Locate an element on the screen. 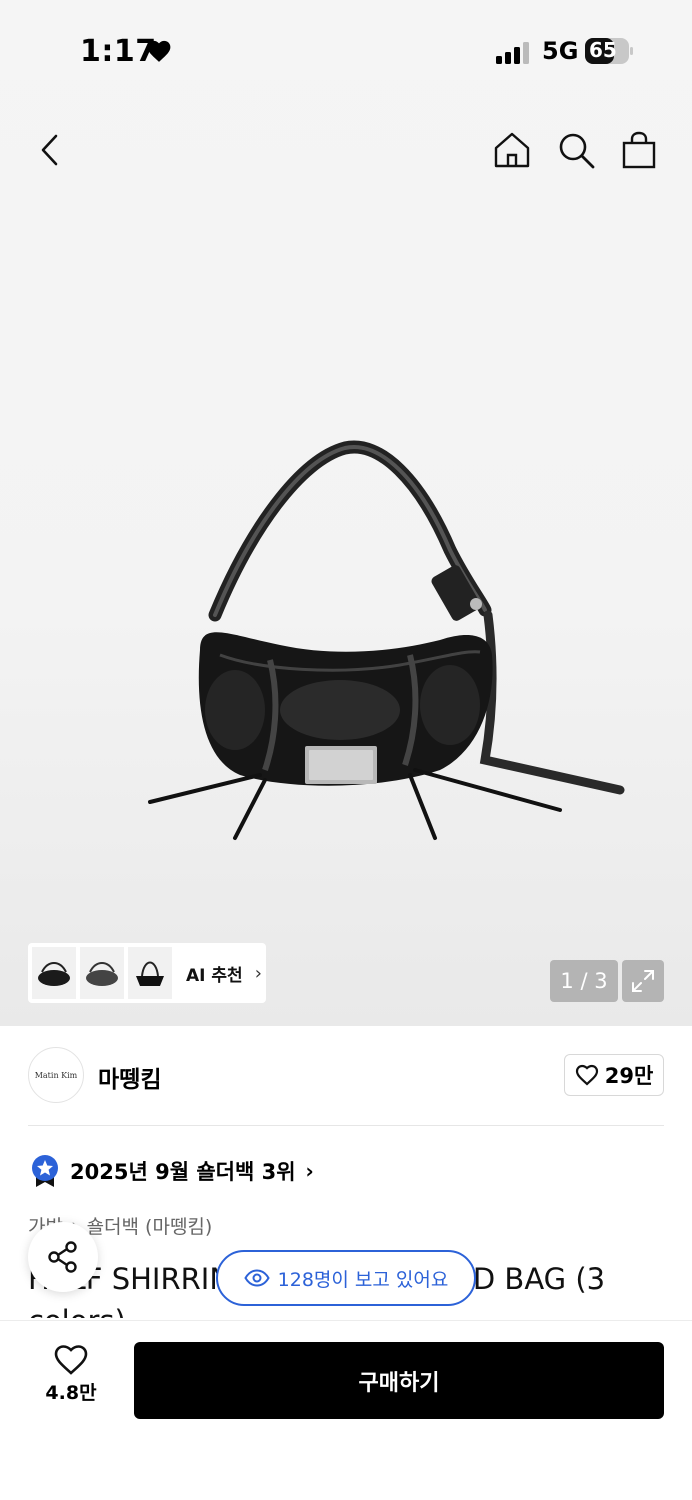 This screenshot has width=692, height=1500. signal-icon is located at coordinates (512, 53).